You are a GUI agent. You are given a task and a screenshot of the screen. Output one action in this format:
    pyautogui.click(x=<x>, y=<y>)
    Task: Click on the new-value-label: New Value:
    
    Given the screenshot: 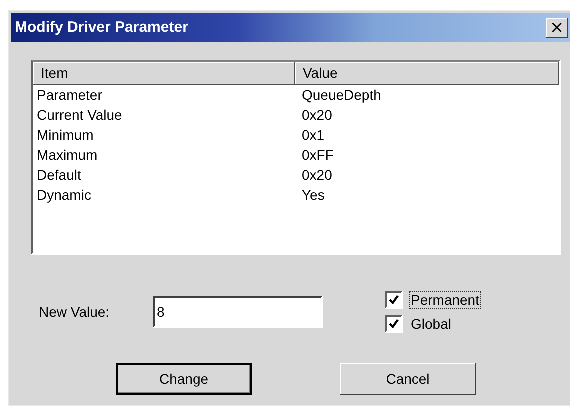 What is the action you would take?
    pyautogui.click(x=74, y=312)
    